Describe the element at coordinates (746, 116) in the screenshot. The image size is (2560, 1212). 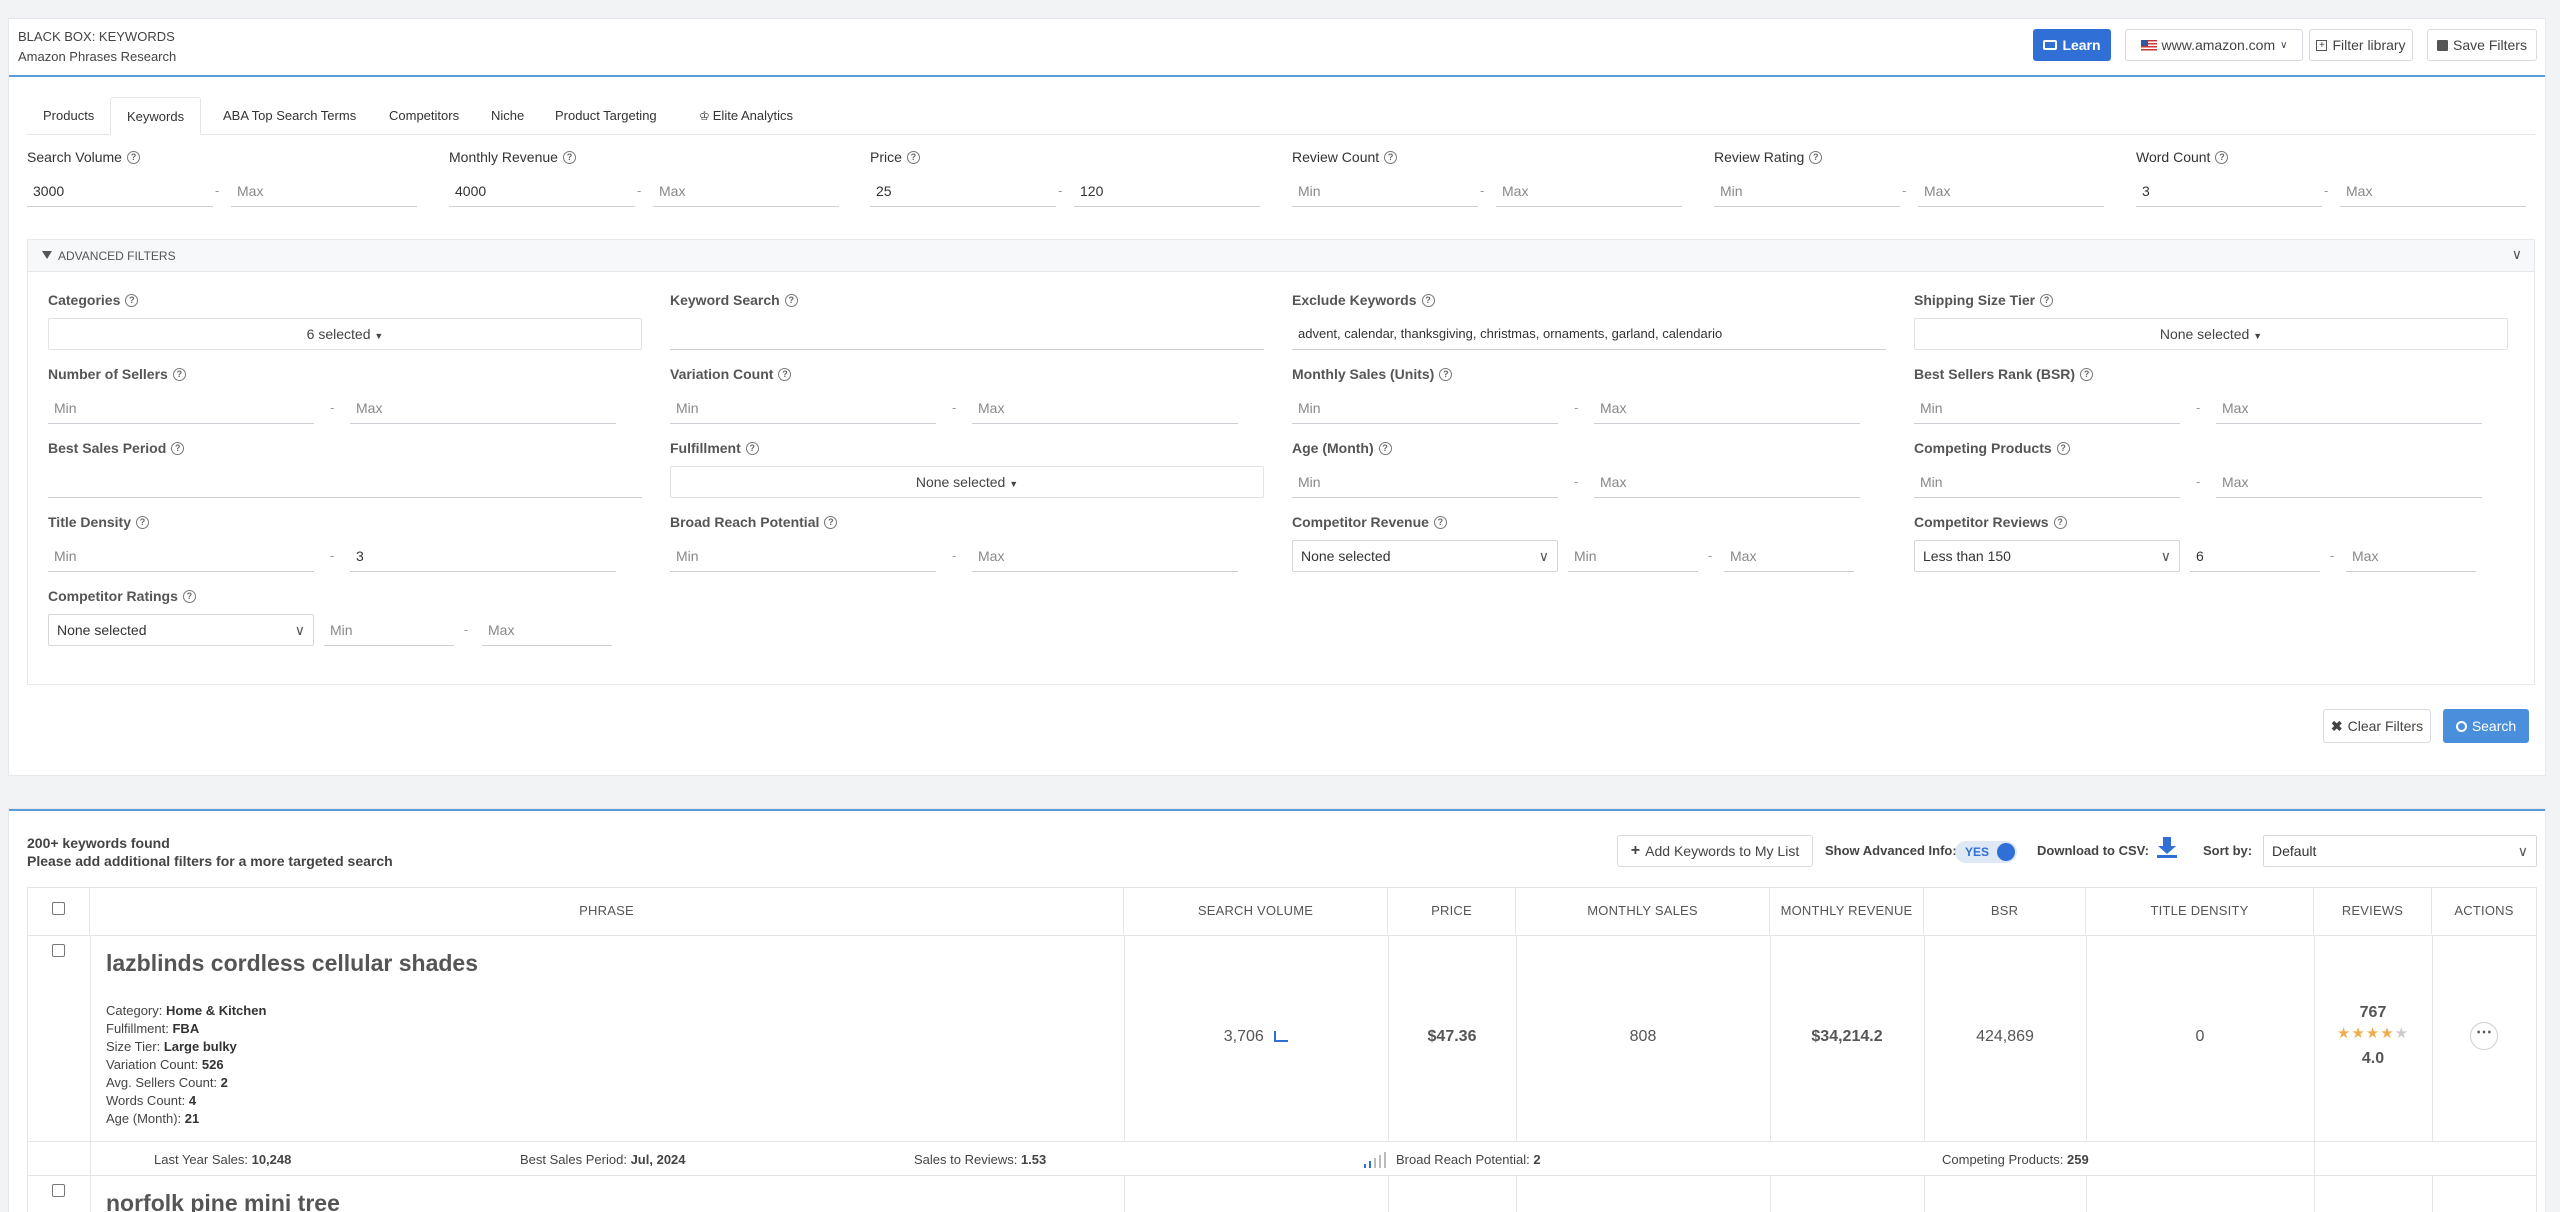
I see `tab-elite-analytics: ♔ Elite Analytics` at that location.